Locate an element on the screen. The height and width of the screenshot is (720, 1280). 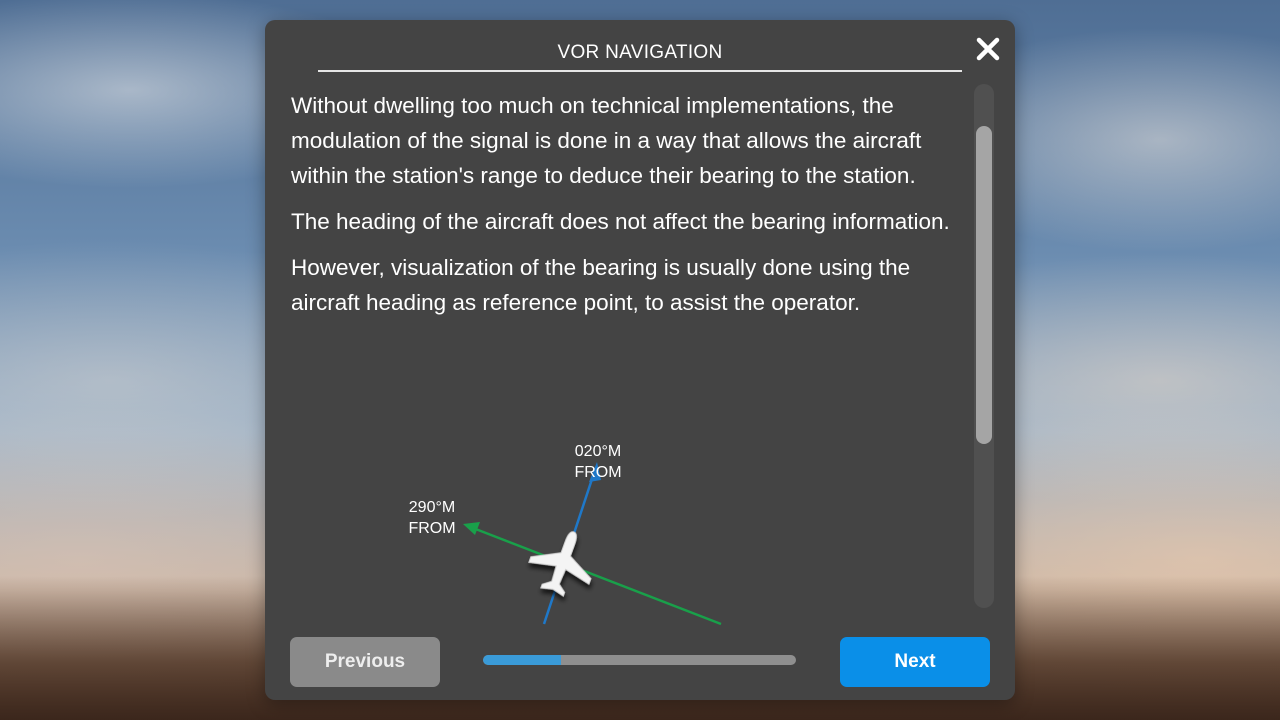
dialog-title: VOR NAVIGATION is located at coordinates (640, 57).